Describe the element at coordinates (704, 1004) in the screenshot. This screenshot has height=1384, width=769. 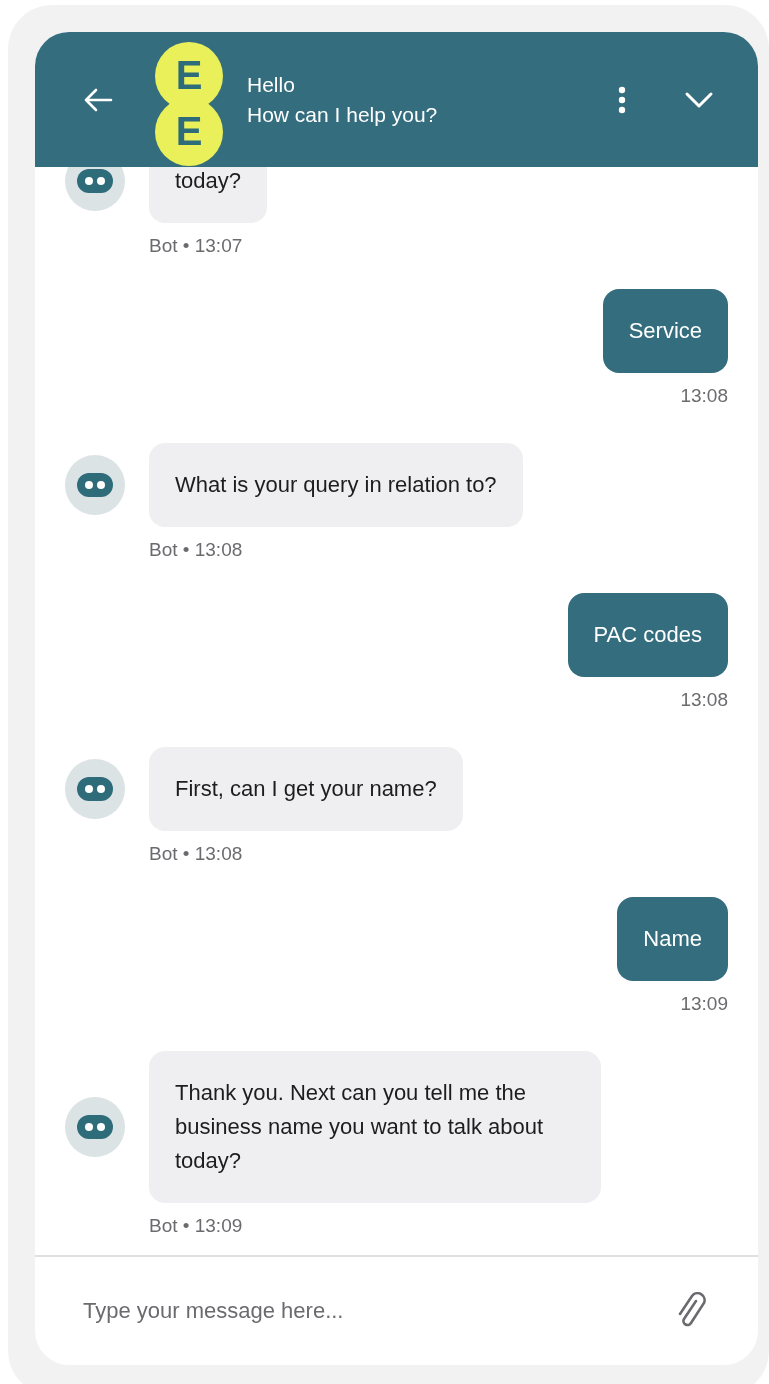
I see `message-time: 13:09` at that location.